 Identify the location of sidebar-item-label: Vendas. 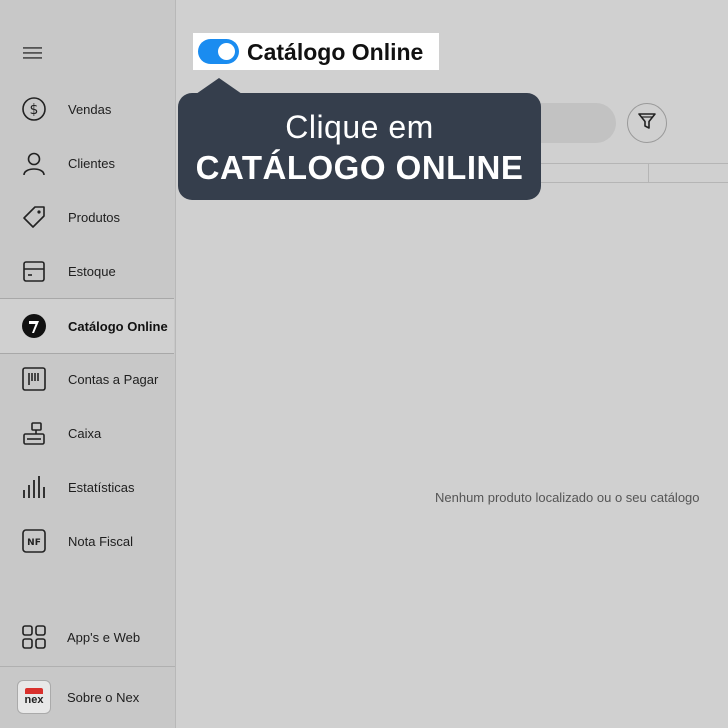
(90, 109).